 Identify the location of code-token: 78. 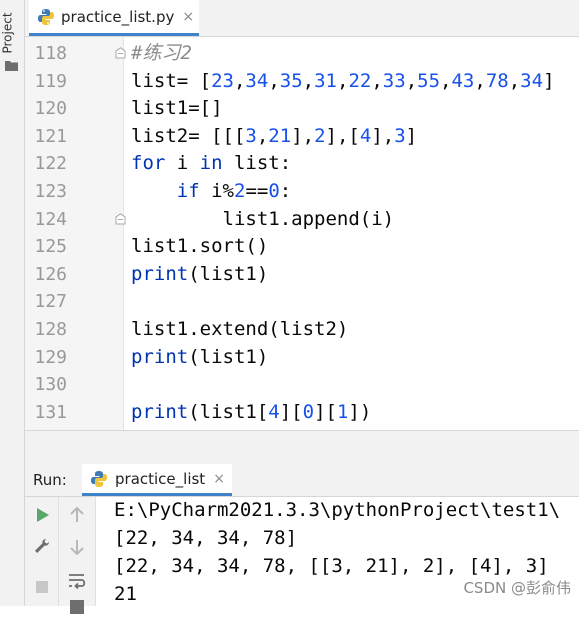
(497, 80).